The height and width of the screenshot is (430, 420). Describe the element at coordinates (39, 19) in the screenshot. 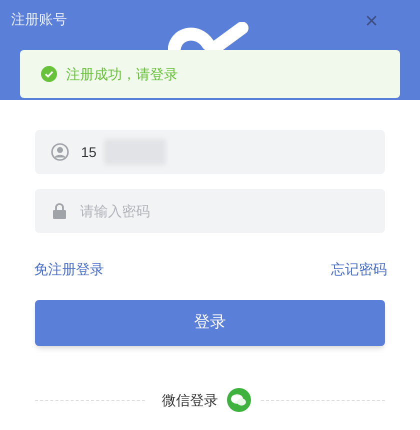

I see `window-title: 注册账号` at that location.